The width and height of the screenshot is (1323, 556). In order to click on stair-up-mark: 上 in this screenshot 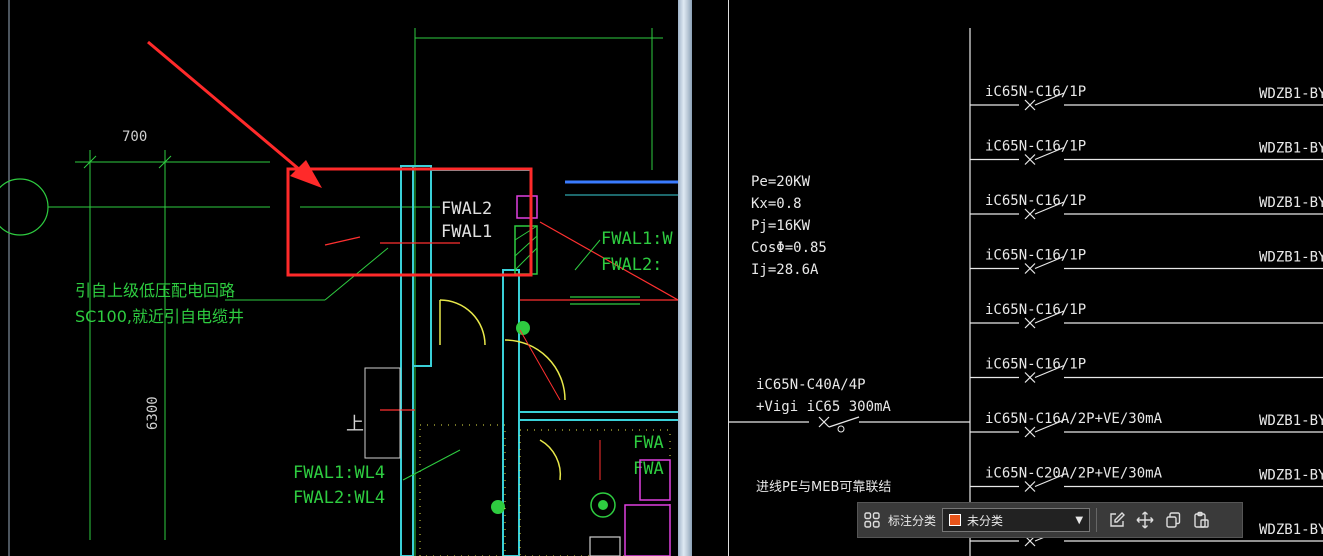, I will do `click(355, 424)`.